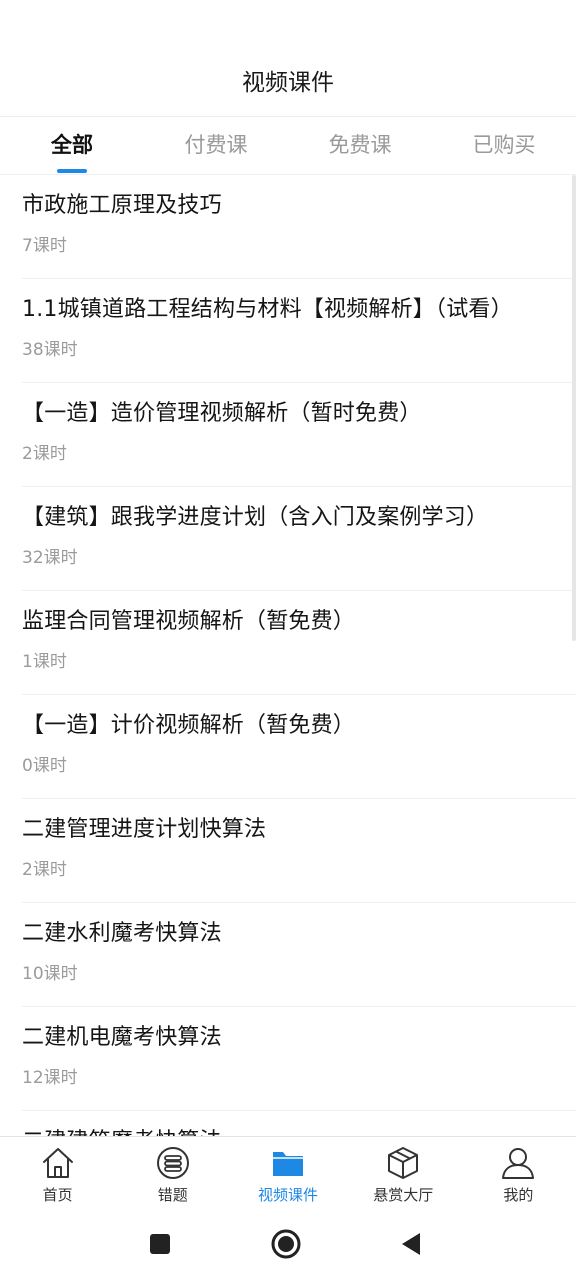 The height and width of the screenshot is (1280, 576). I want to click on course-title: 【一造】造价管理视频解析（暂时免费）, so click(222, 413).